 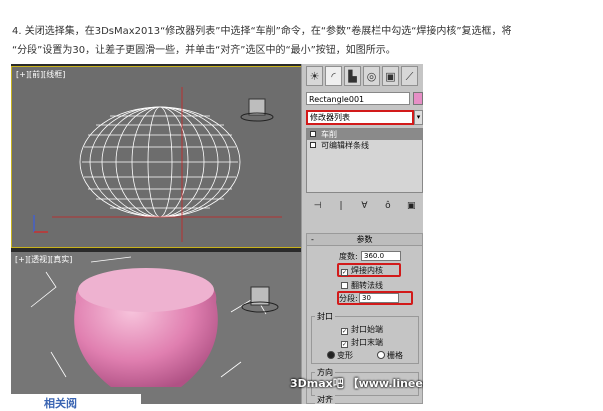 I want to click on collapse-icon: -, so click(x=312, y=239).